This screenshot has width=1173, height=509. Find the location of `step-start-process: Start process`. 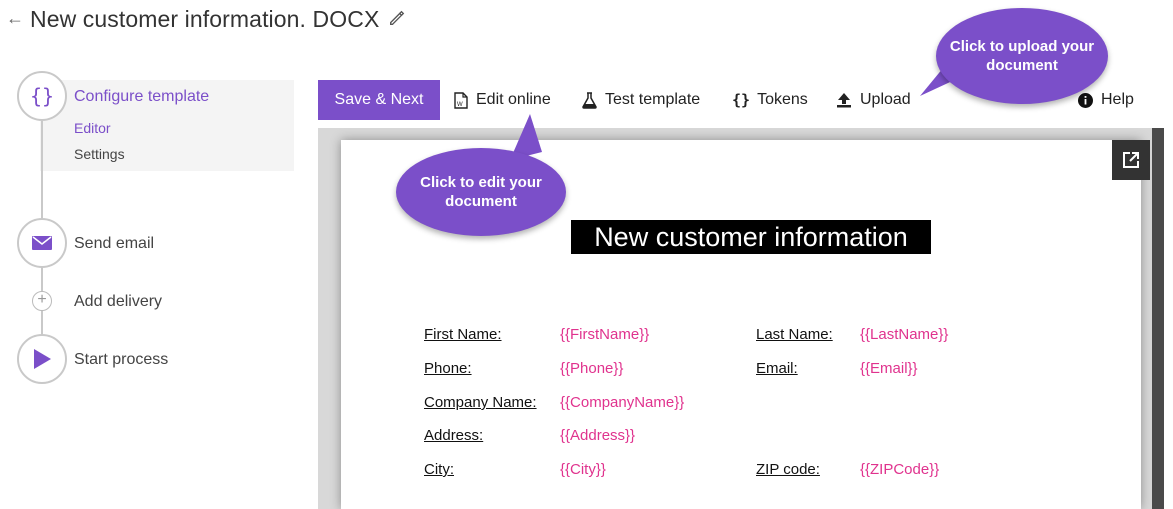

step-start-process: Start process is located at coordinates (121, 360).